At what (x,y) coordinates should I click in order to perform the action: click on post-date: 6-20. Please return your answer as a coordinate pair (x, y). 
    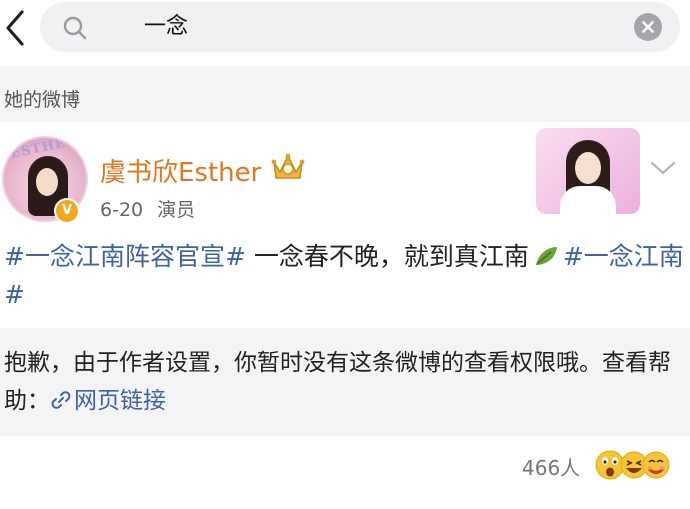
    Looking at the image, I should click on (122, 210).